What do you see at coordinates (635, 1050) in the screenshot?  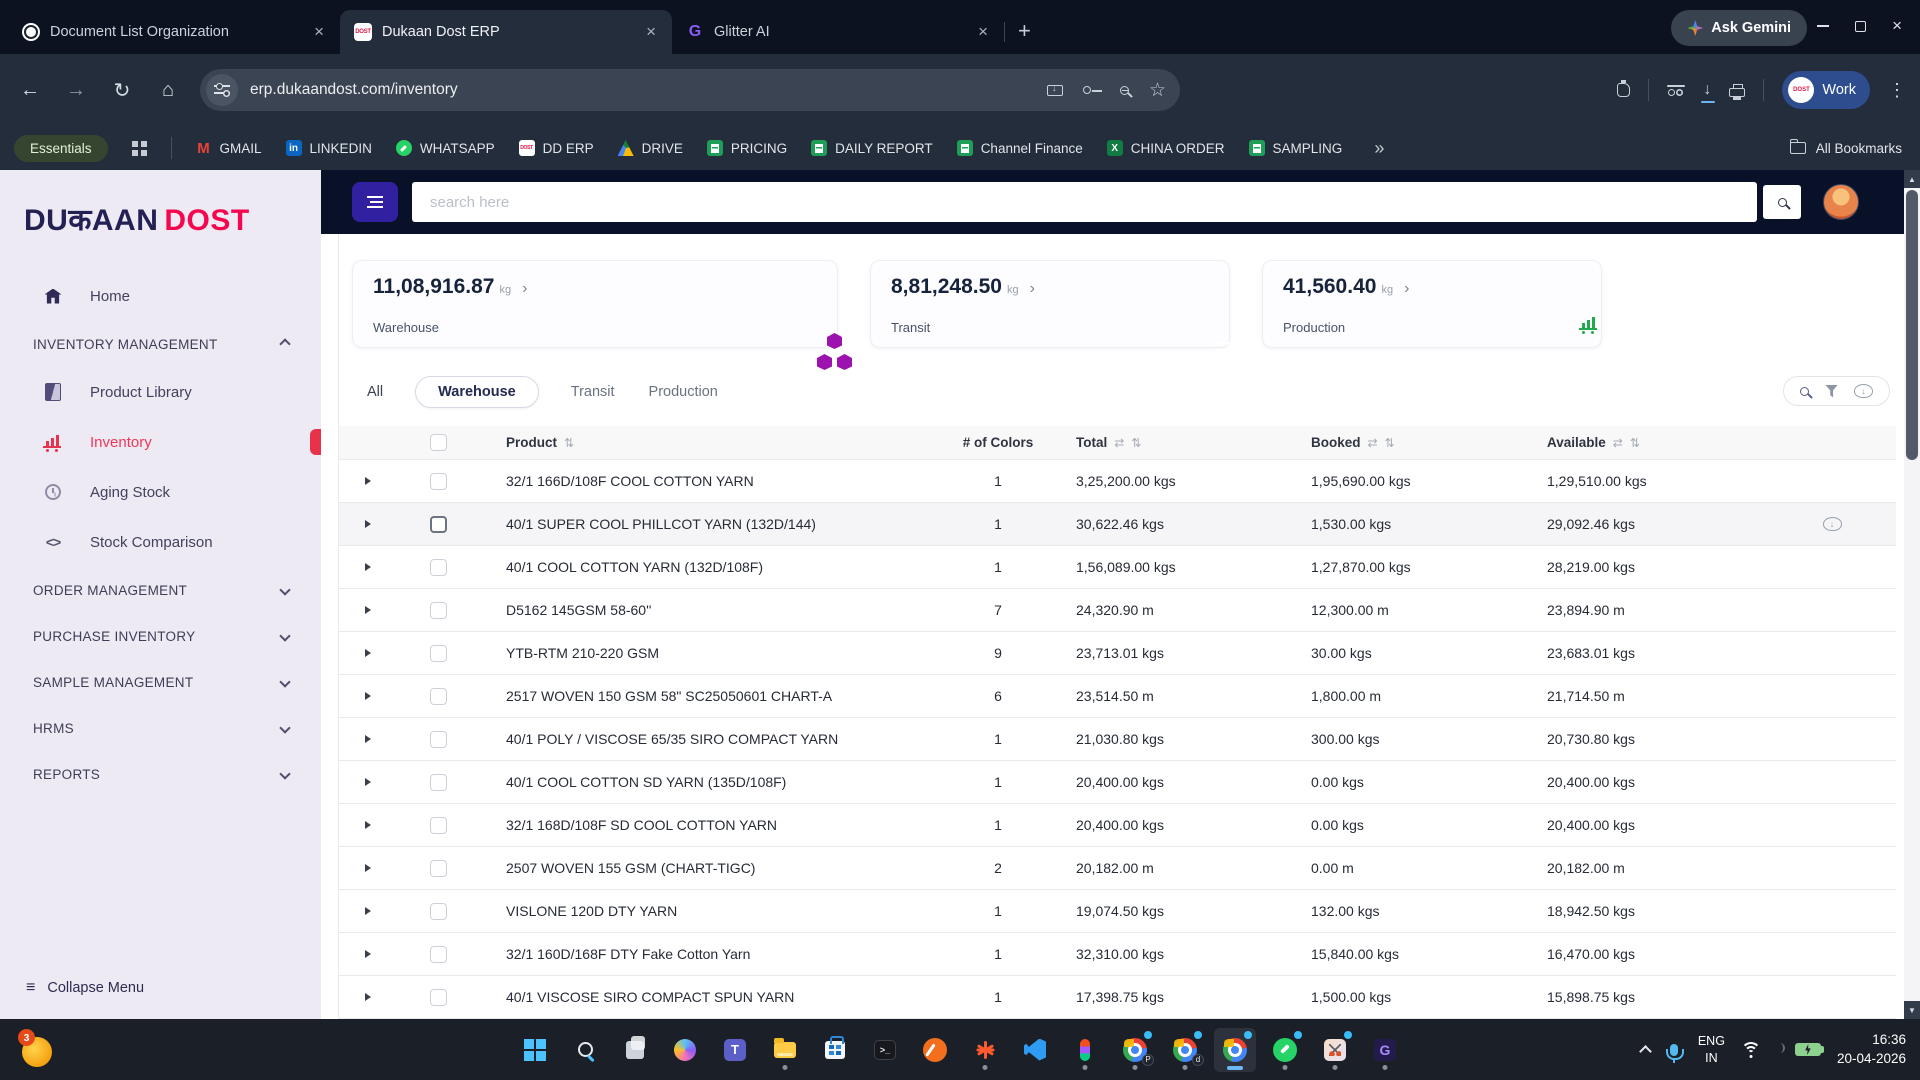 I see `taskbar-task-view-icon` at bounding box center [635, 1050].